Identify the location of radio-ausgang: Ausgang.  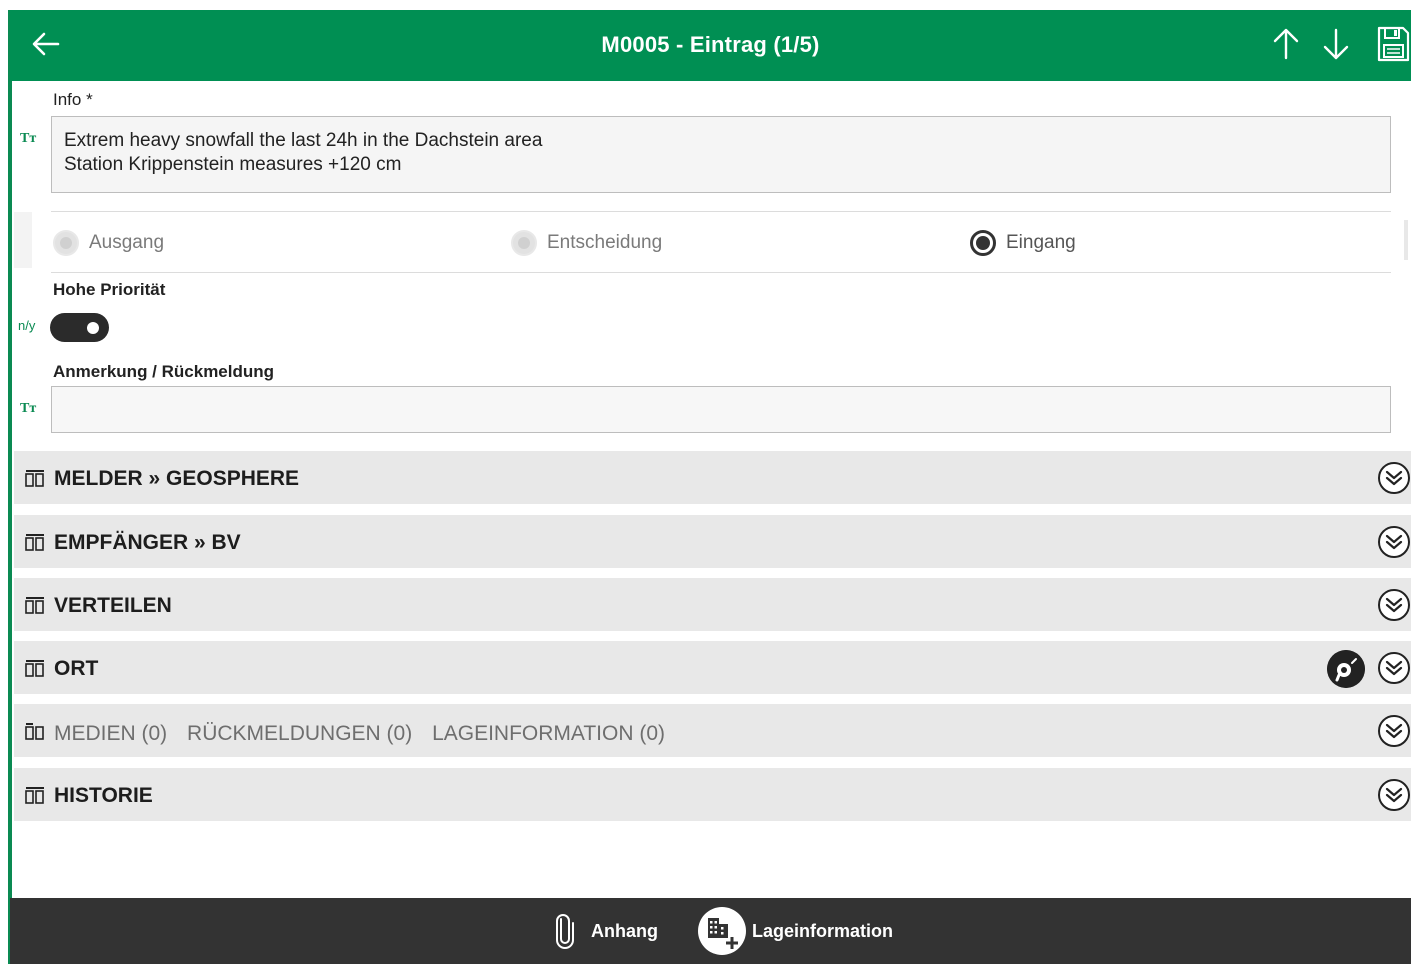
(108, 243).